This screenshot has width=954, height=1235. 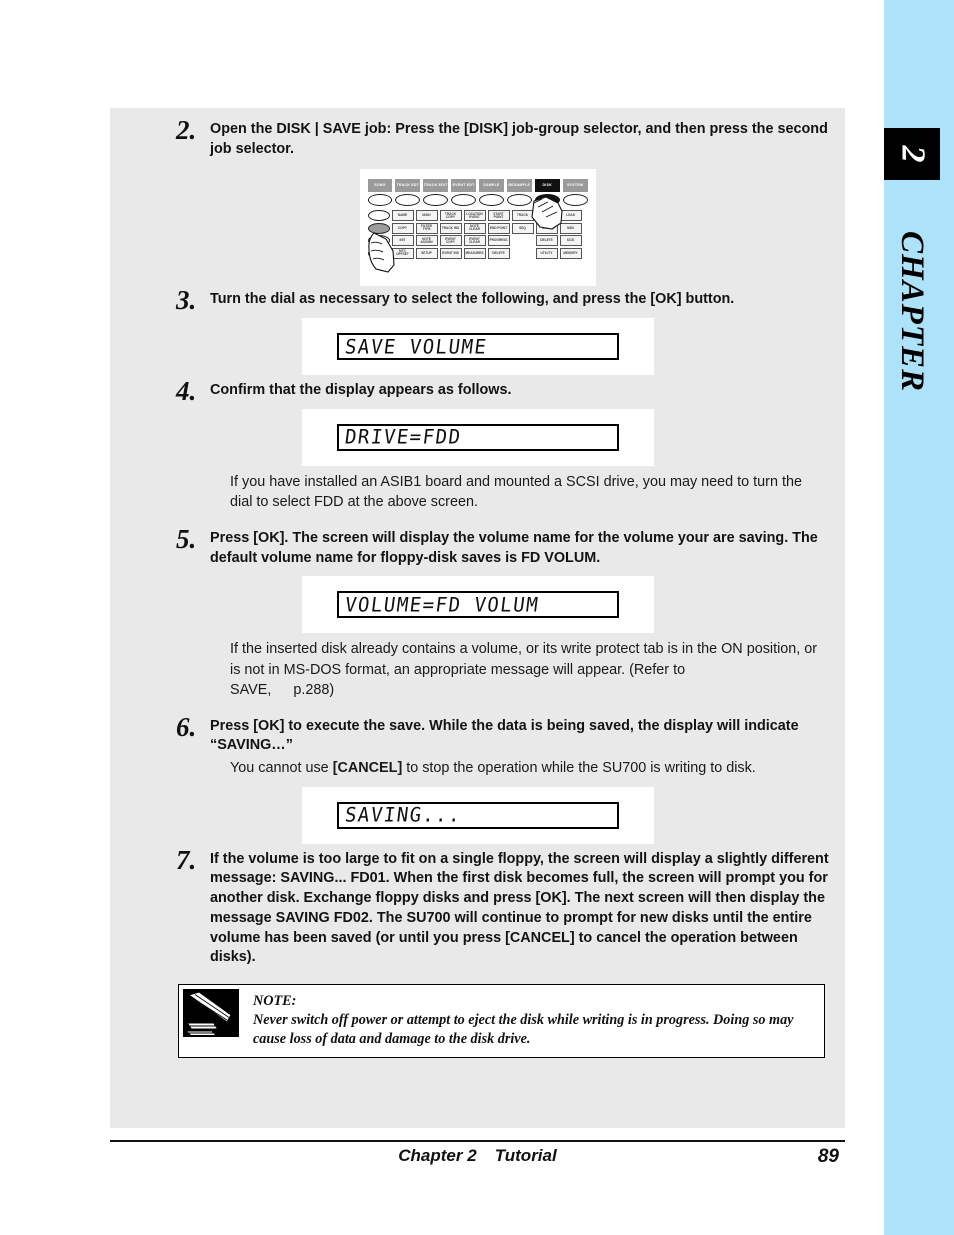 I want to click on cancel-note-prefix: You cannot use, so click(x=281, y=768).